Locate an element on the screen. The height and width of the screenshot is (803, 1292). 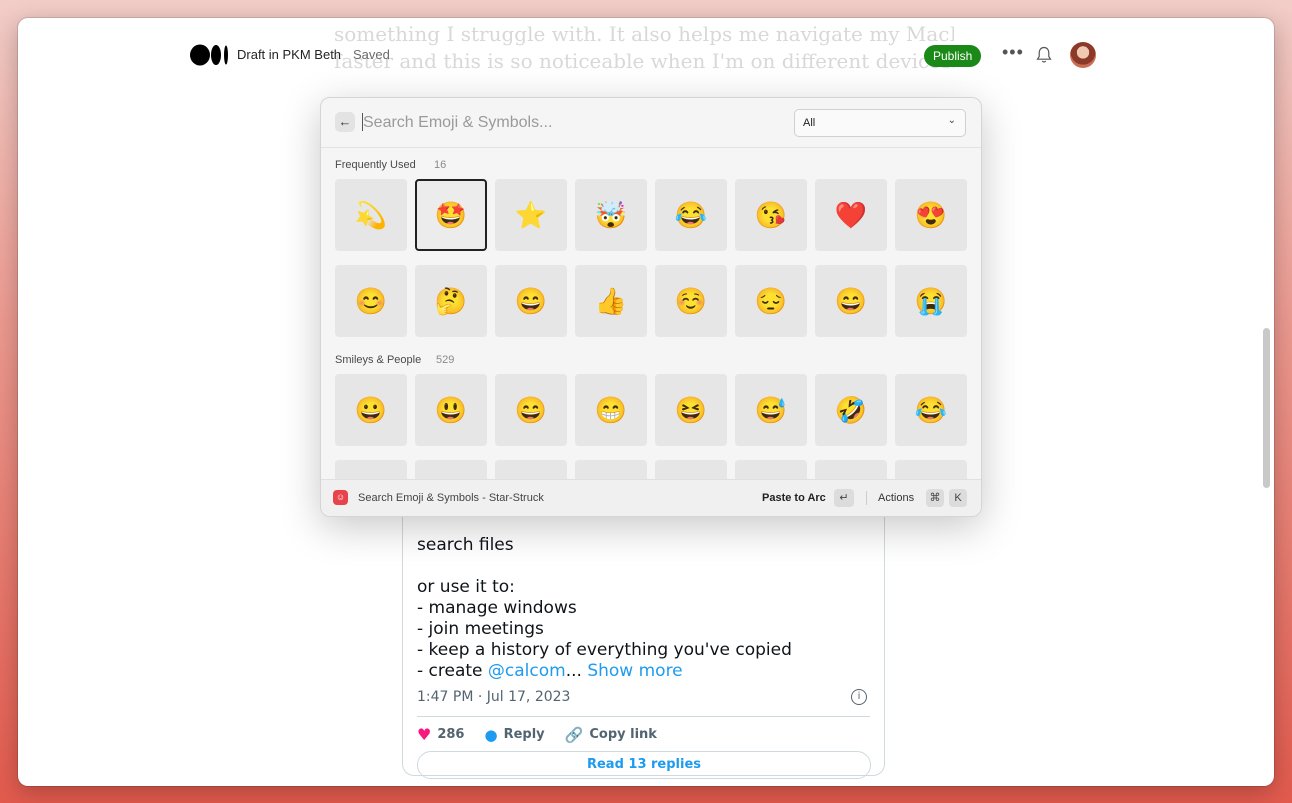
enter-key-icon: ↵ is located at coordinates (844, 498).